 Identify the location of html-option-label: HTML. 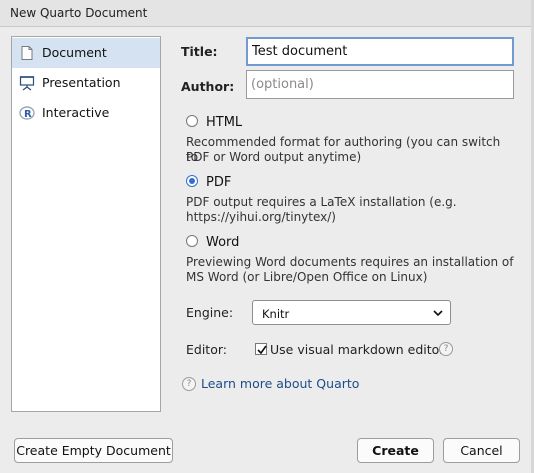
(224, 122).